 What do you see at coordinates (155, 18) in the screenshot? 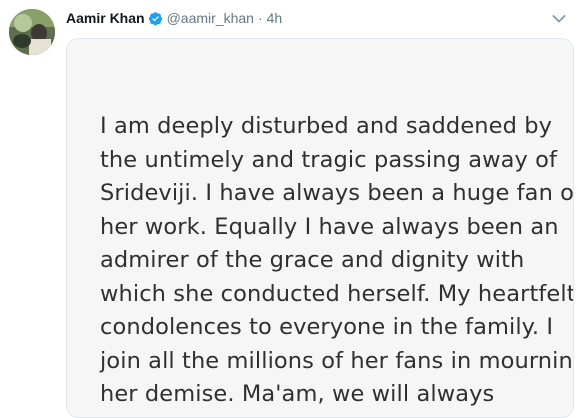
I see `verified-badge-icon` at bounding box center [155, 18].